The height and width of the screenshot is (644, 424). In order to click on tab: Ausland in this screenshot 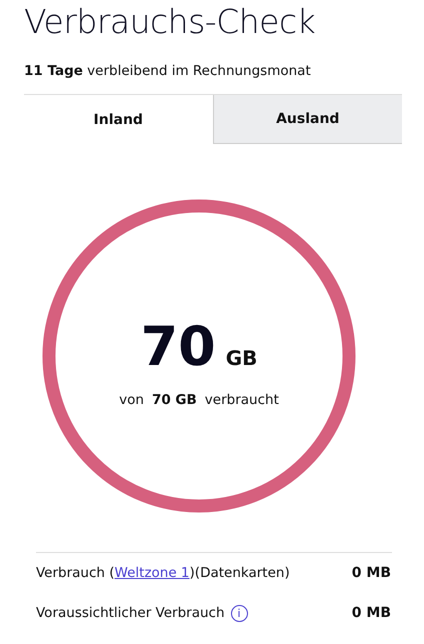, I will do `click(308, 119)`.